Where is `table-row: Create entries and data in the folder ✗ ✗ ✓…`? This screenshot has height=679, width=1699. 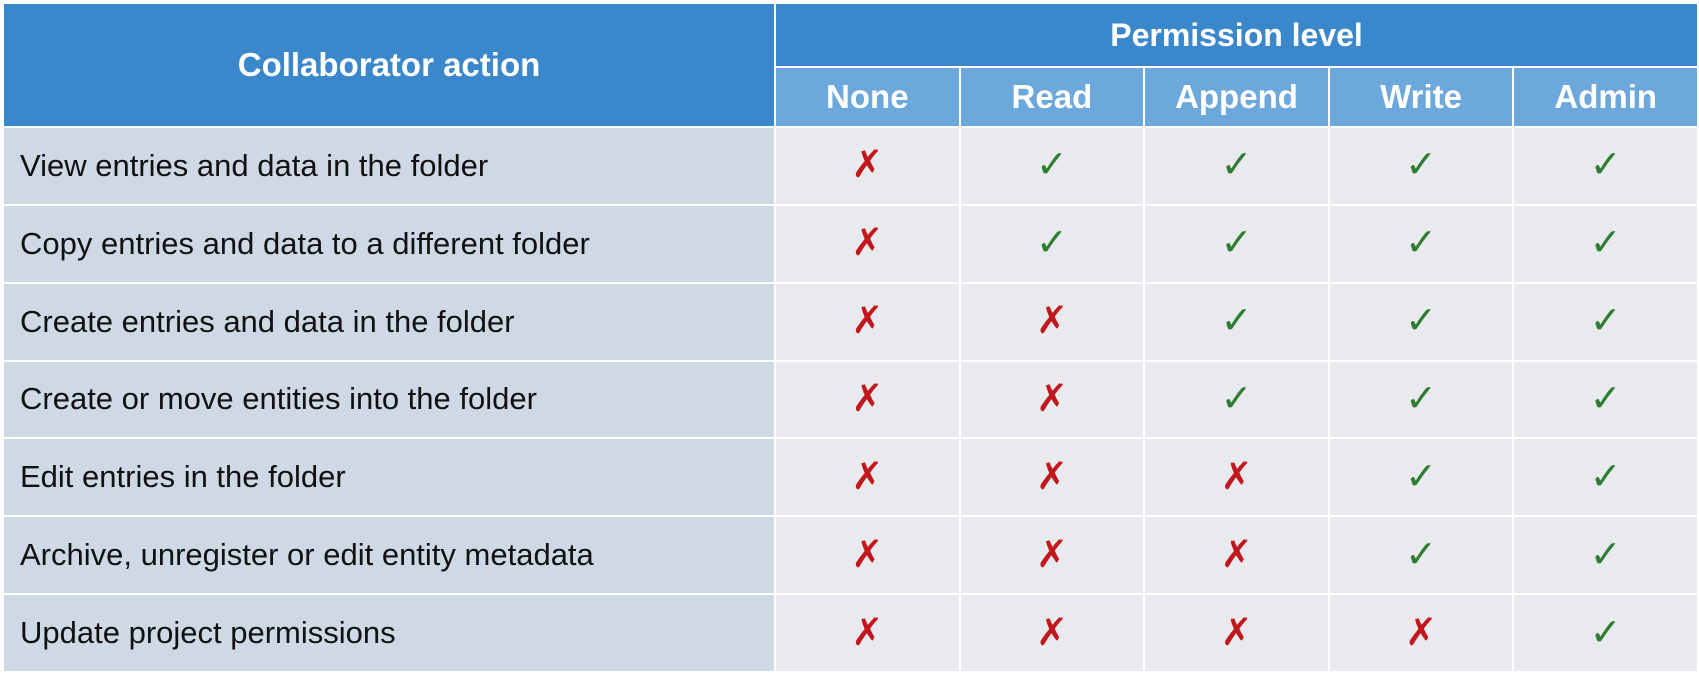 table-row: Create entries and data in the folder ✗ ✗ ✓… is located at coordinates (850, 321).